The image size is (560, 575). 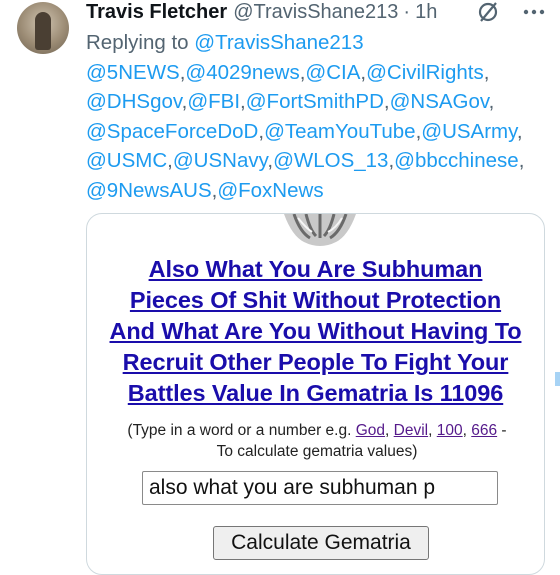 I want to click on mention-link: @USMC, so click(x=126, y=160).